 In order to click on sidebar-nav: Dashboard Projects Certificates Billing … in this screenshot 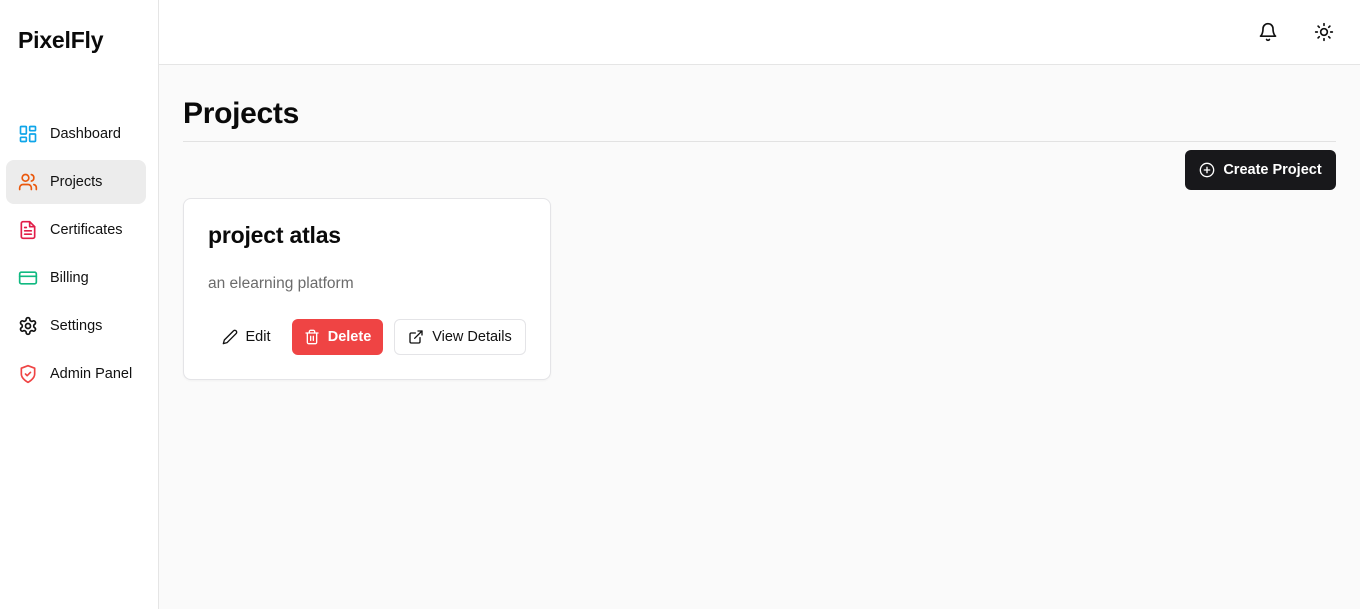, I will do `click(76, 256)`.